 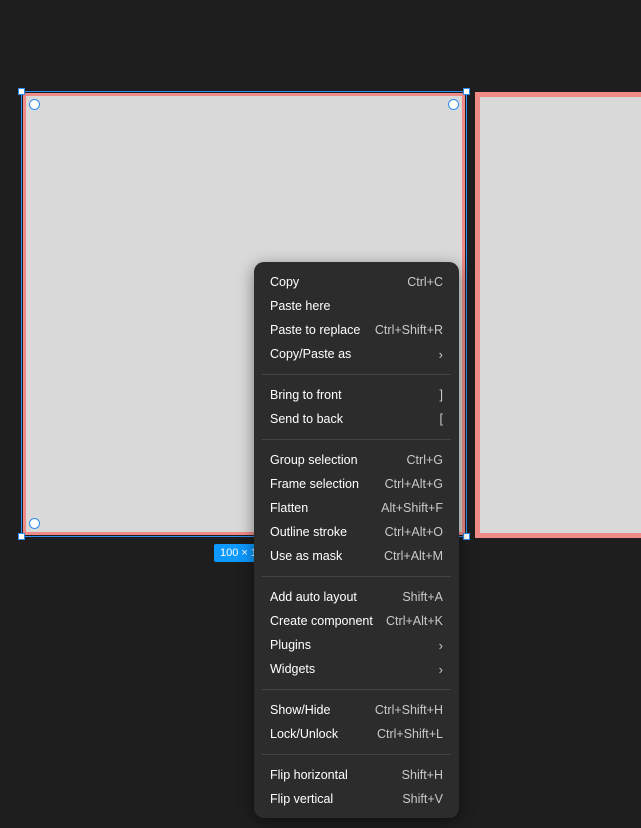 I want to click on menu-item-show-hide: Show/Hide Ctrl+Shift+H, so click(x=356, y=710).